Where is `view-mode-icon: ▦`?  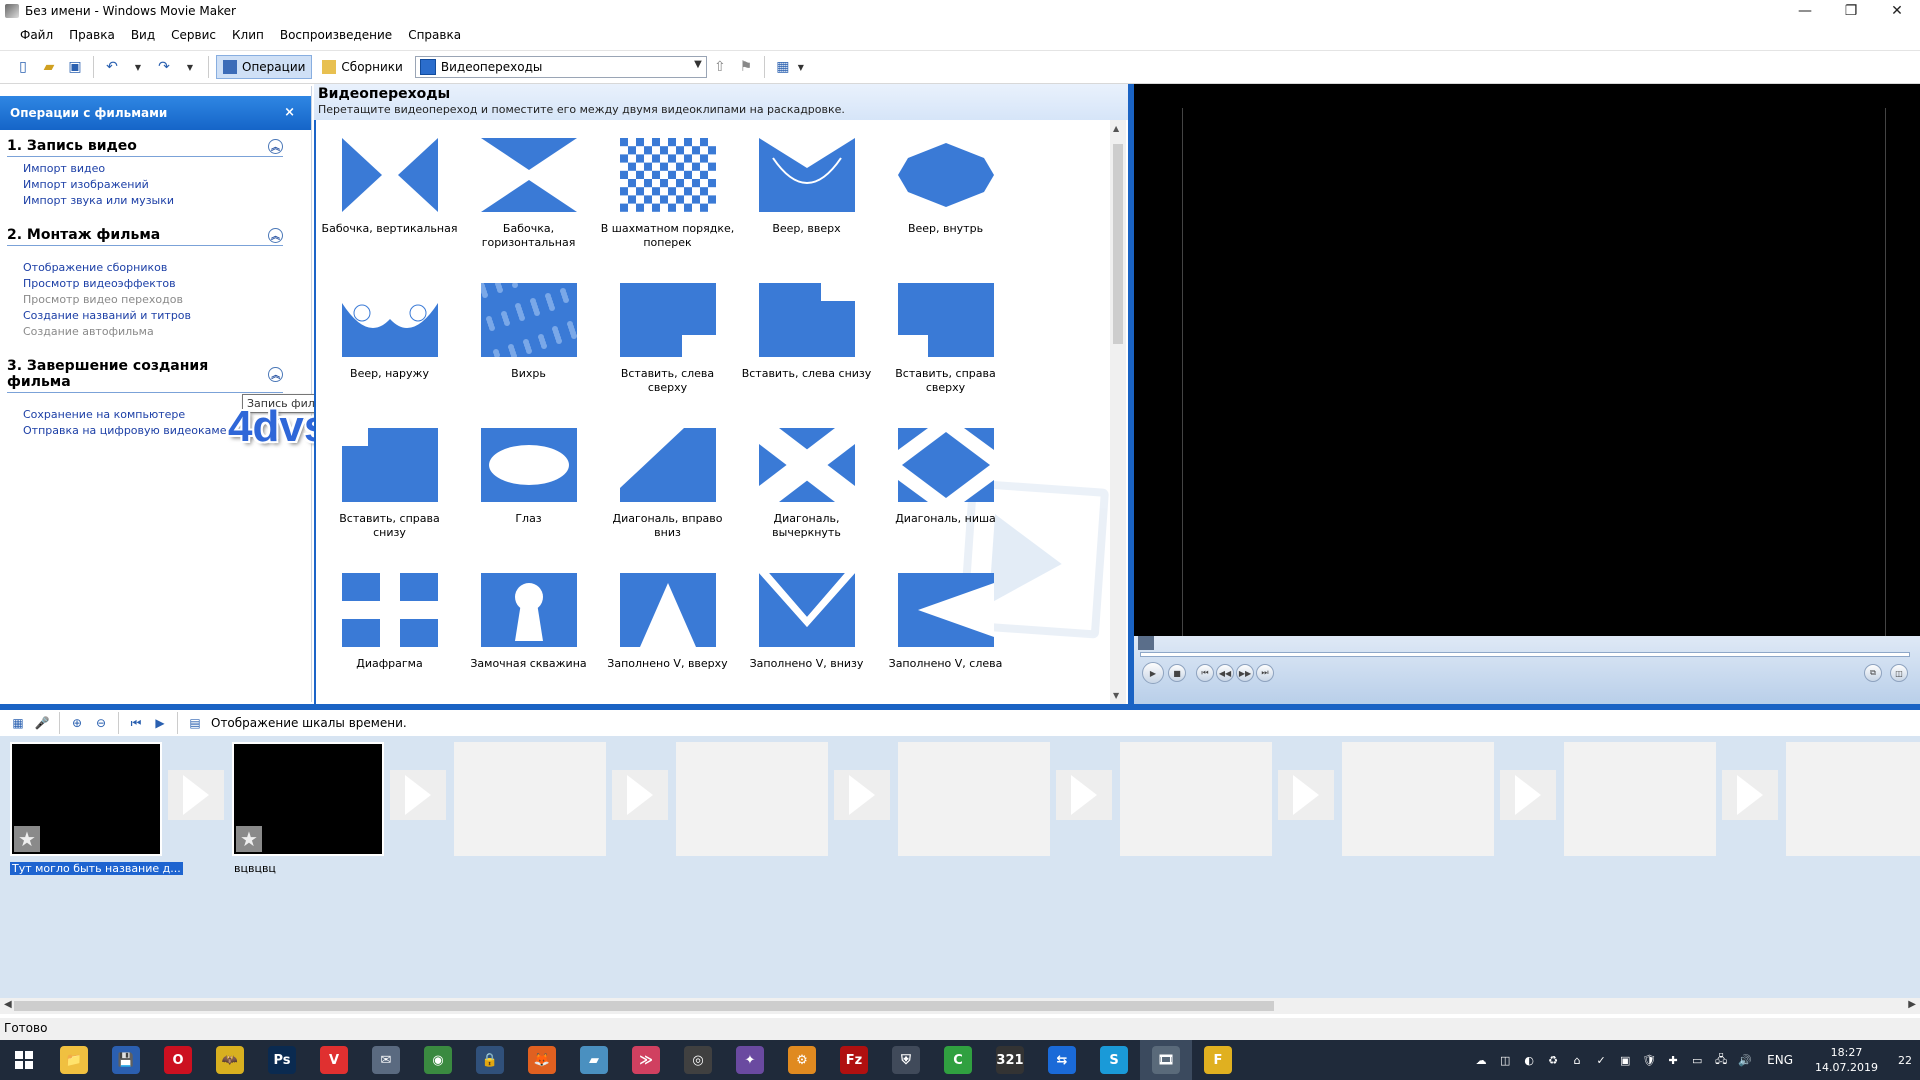
view-mode-icon: ▦ is located at coordinates (783, 67).